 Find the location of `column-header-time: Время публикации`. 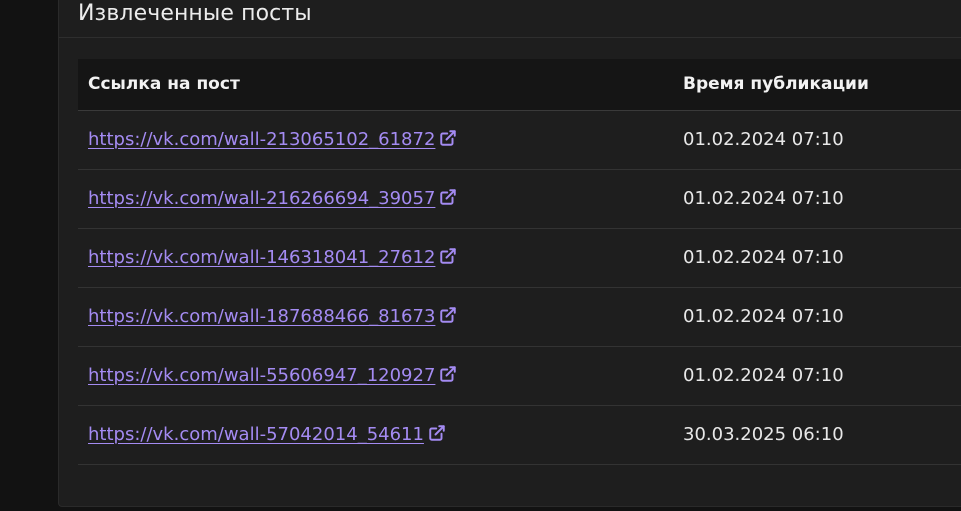

column-header-time: Время публикации is located at coordinates (817, 85).